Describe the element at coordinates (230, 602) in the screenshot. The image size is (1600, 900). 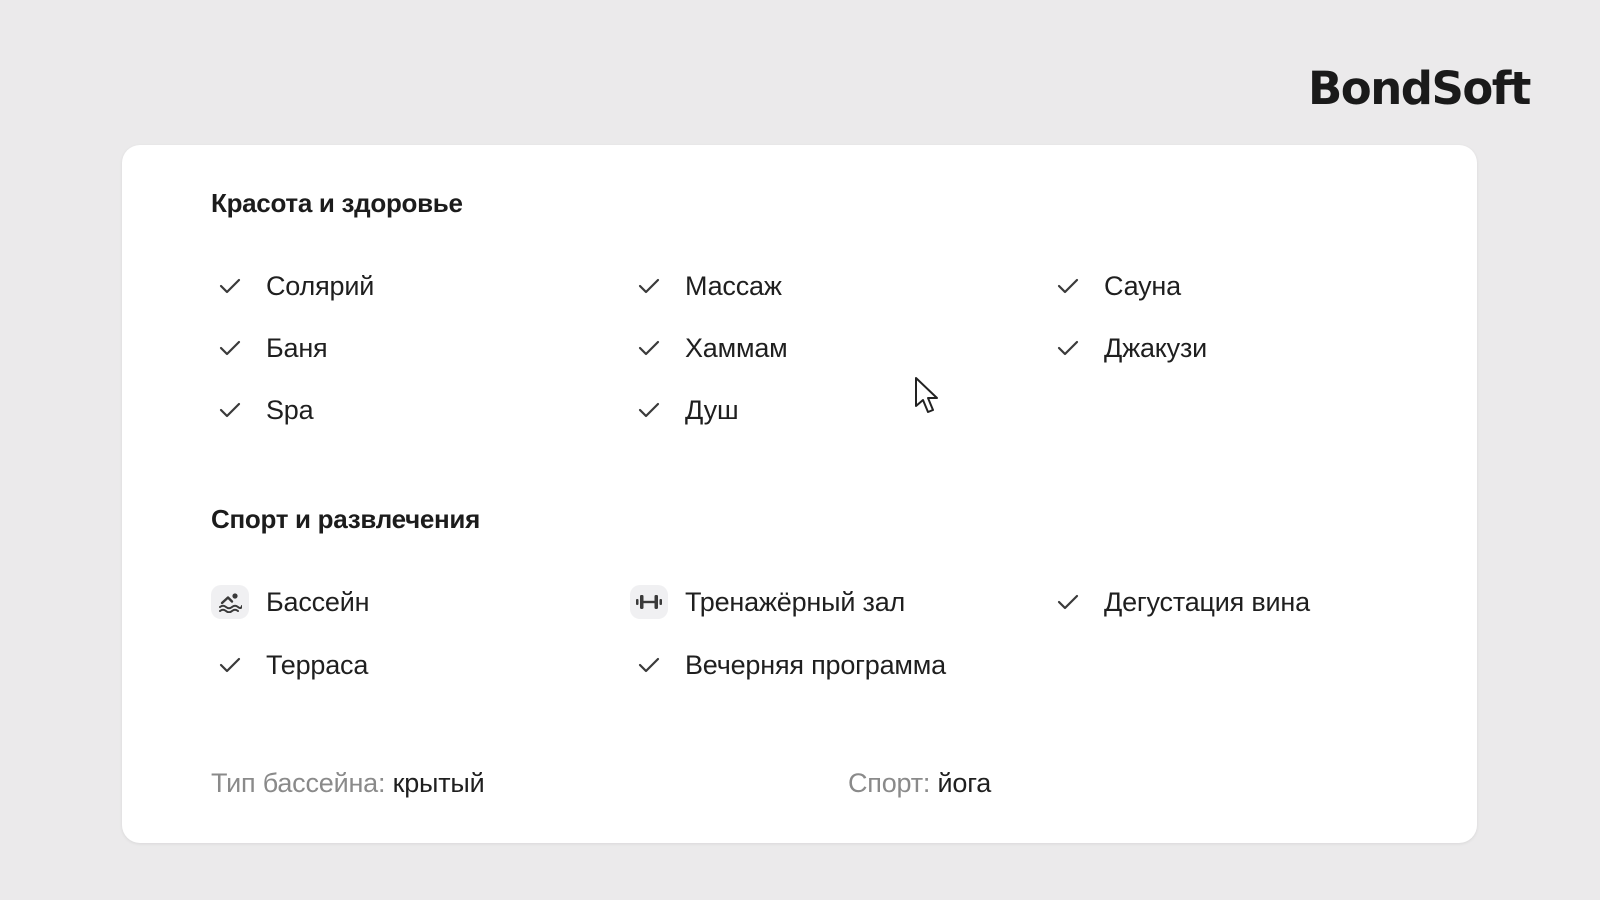
I see `swimmer-icon` at that location.